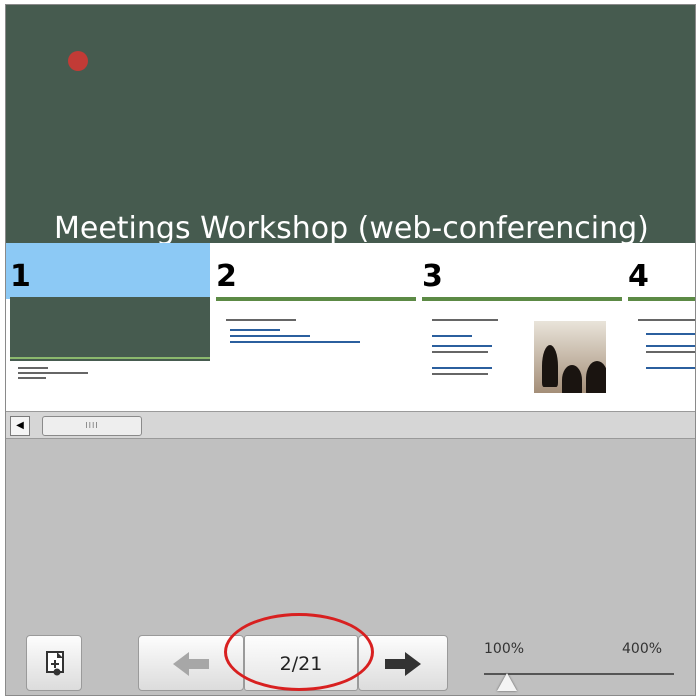  I want to click on arrow-left-icon, so click(191, 664).